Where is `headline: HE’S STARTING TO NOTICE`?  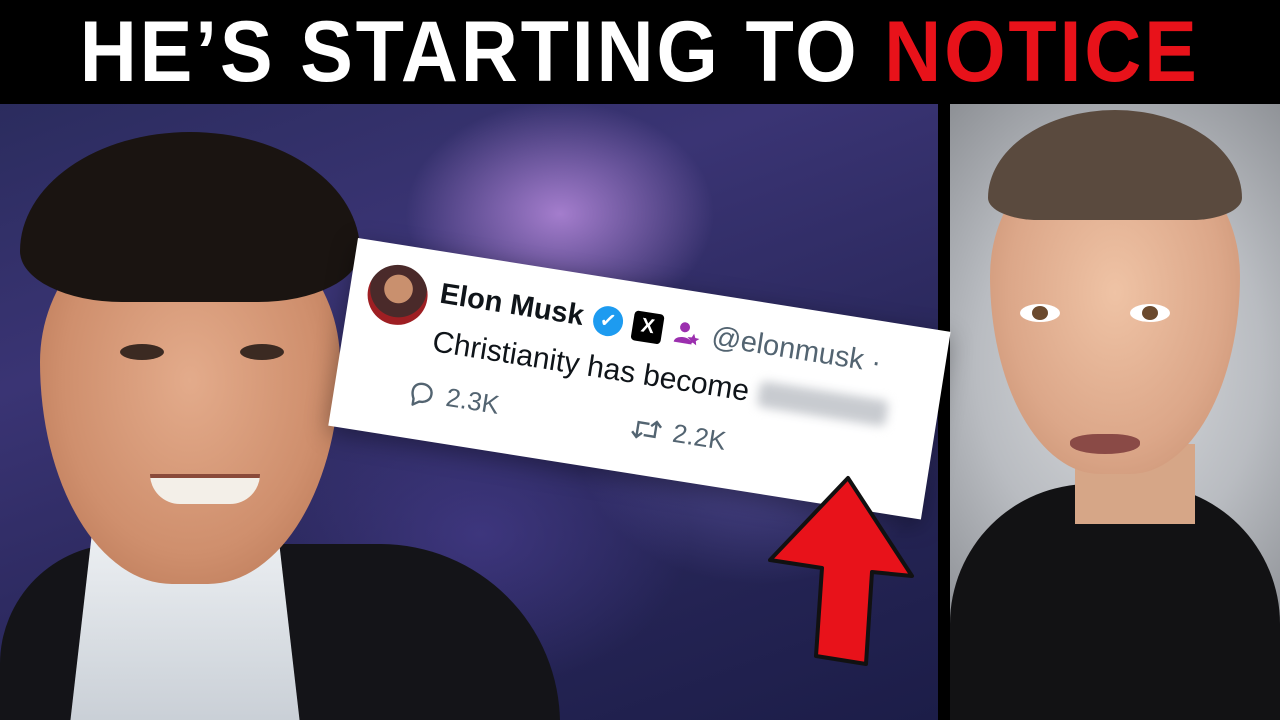 headline: HE’S STARTING TO NOTICE is located at coordinates (640, 52).